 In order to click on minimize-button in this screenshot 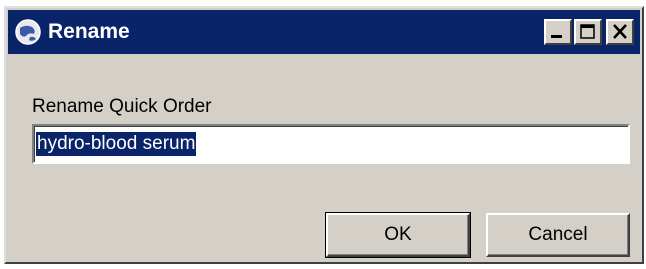, I will do `click(558, 32)`.